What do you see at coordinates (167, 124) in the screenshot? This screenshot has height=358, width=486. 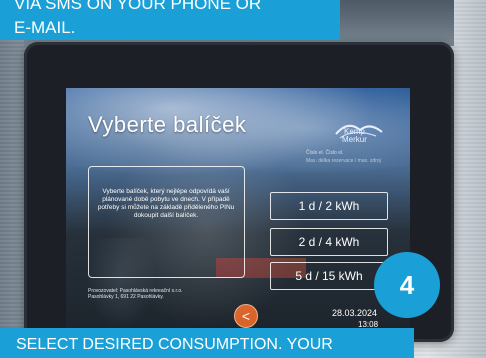 I see `page-title: Vyberte balíček` at bounding box center [167, 124].